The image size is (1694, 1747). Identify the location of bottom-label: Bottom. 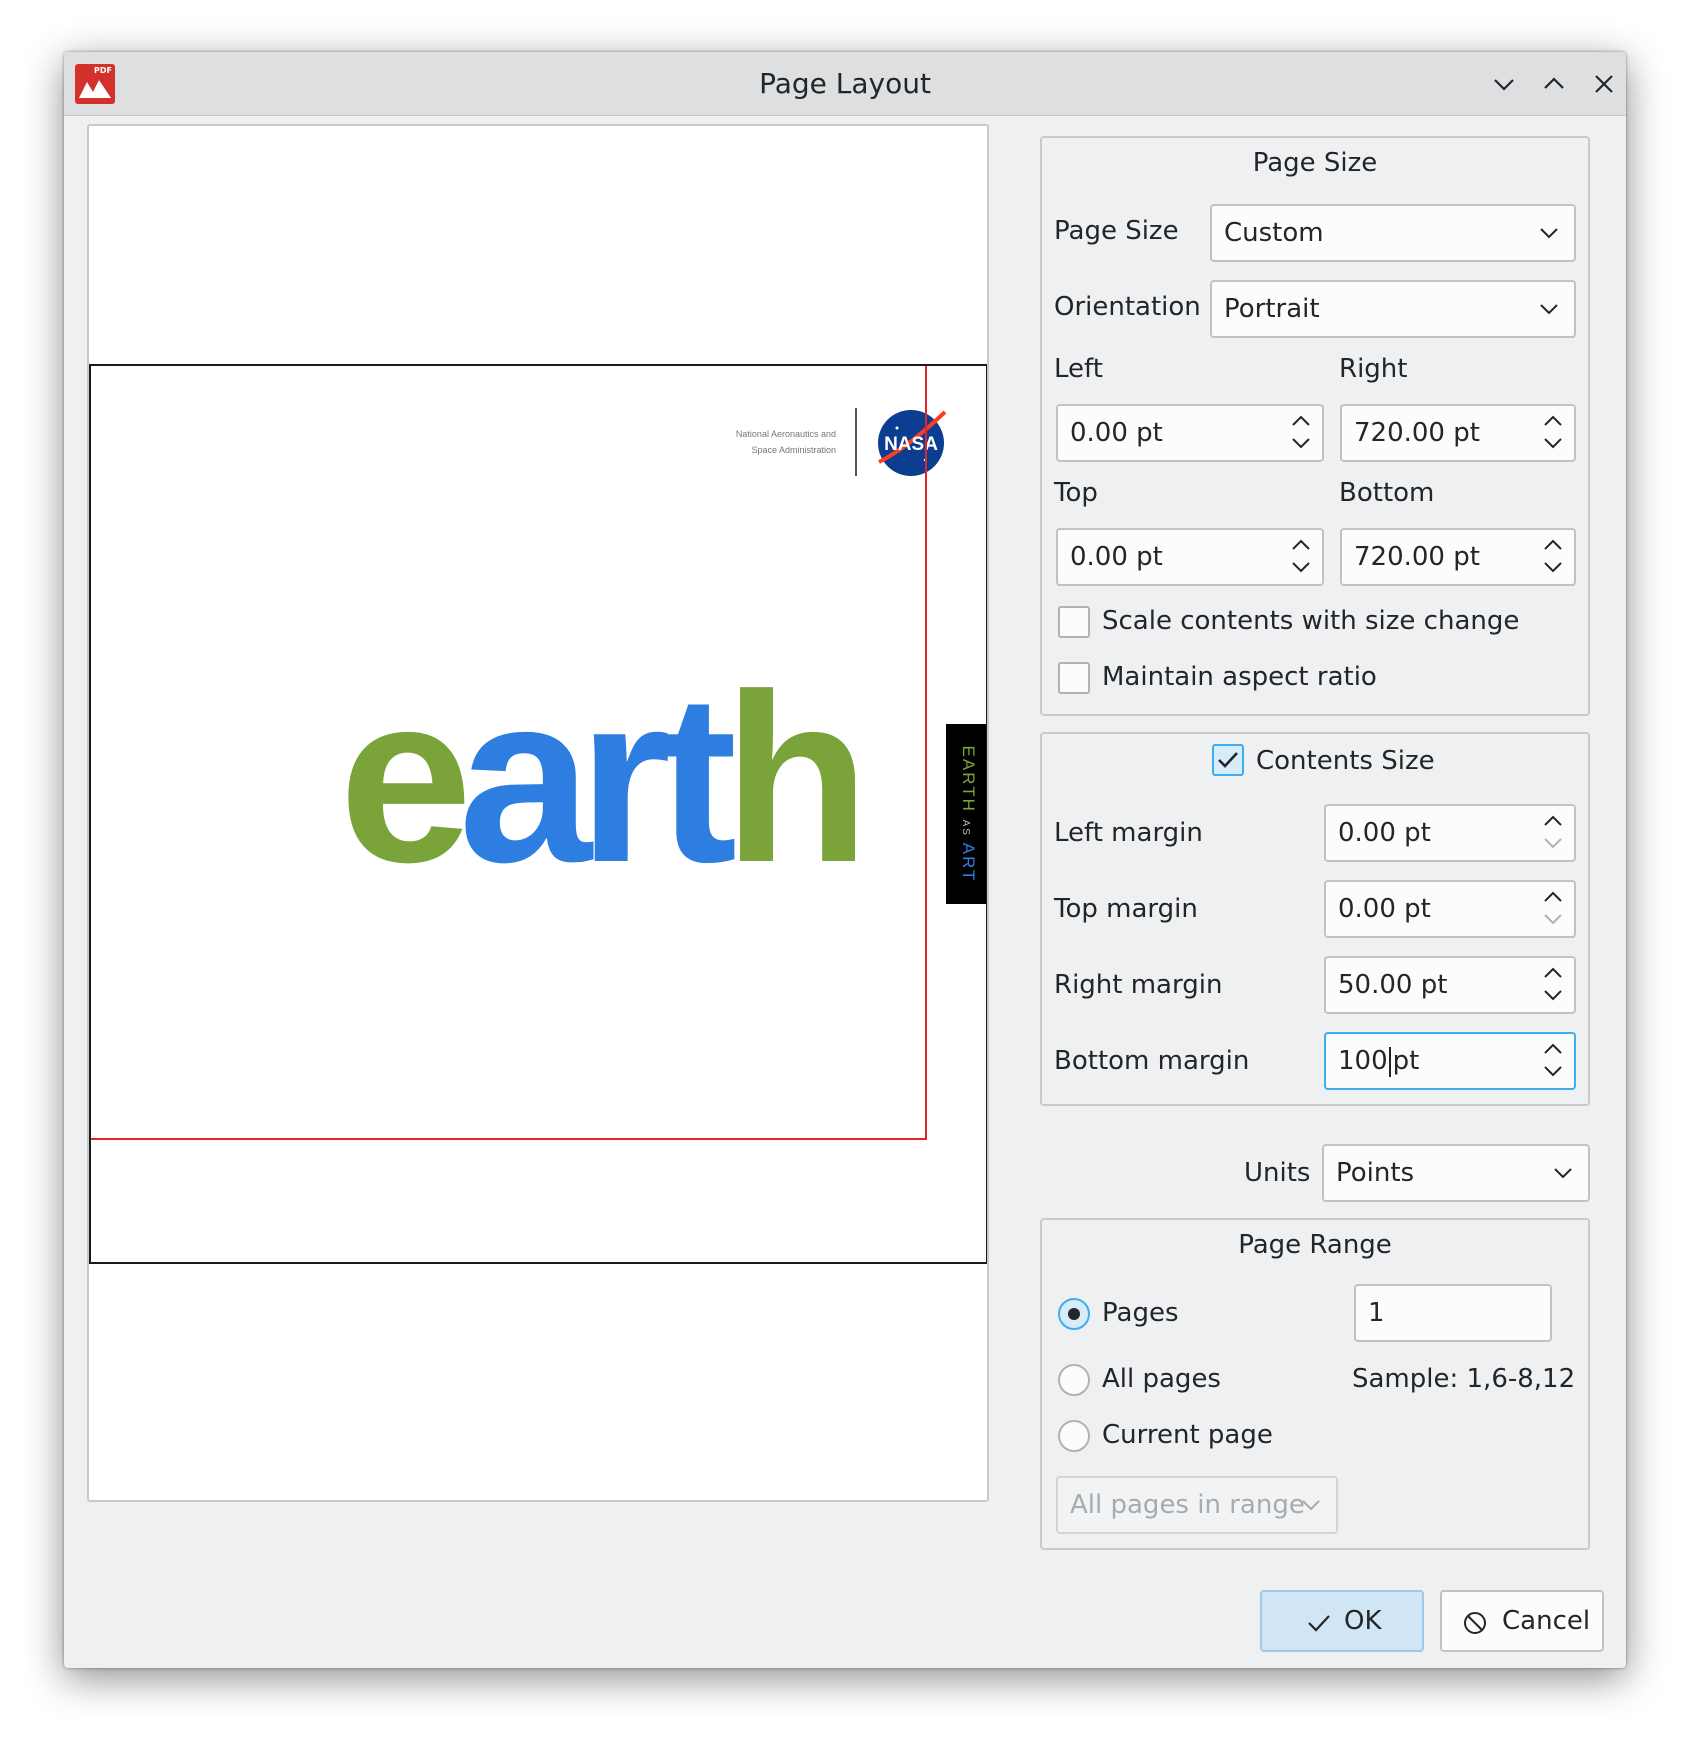
(1387, 493).